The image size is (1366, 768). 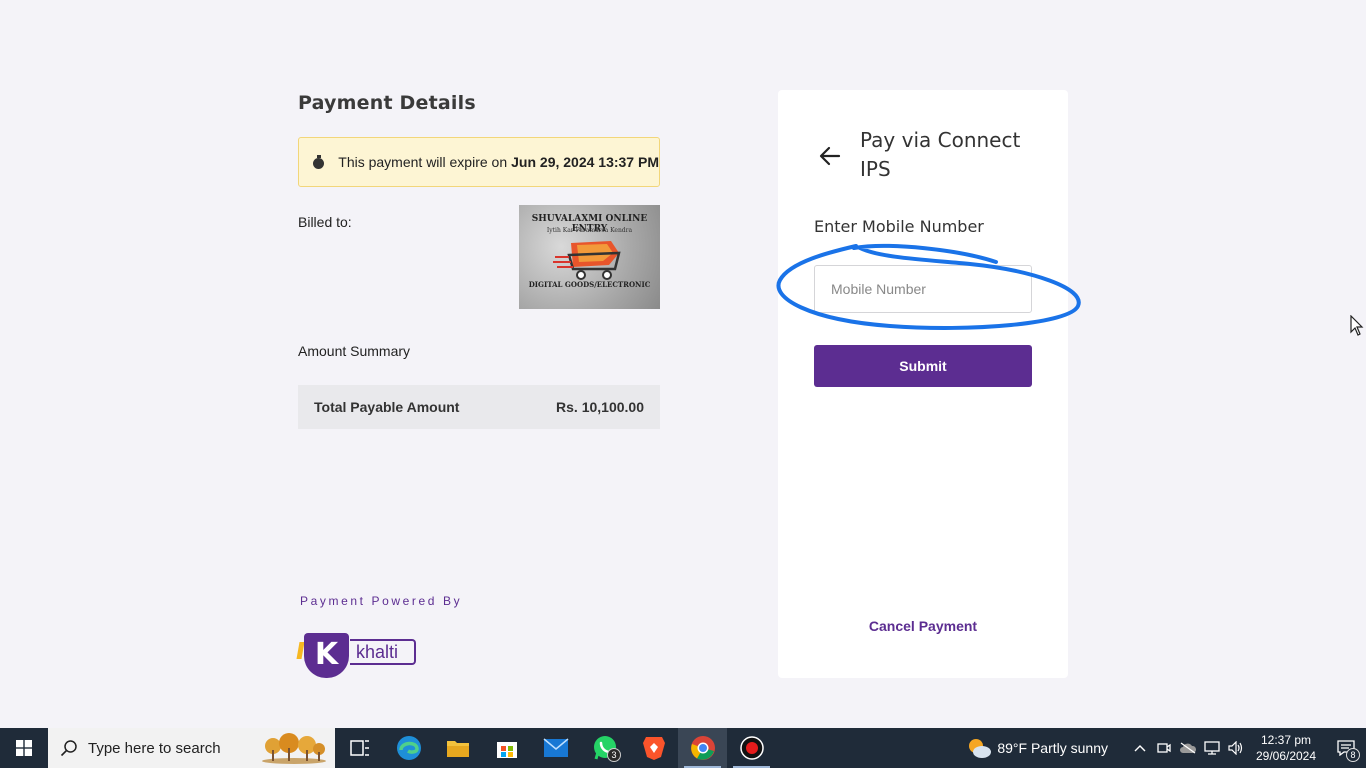 What do you see at coordinates (604, 748) in the screenshot?
I see `whatsapp-button: 3` at bounding box center [604, 748].